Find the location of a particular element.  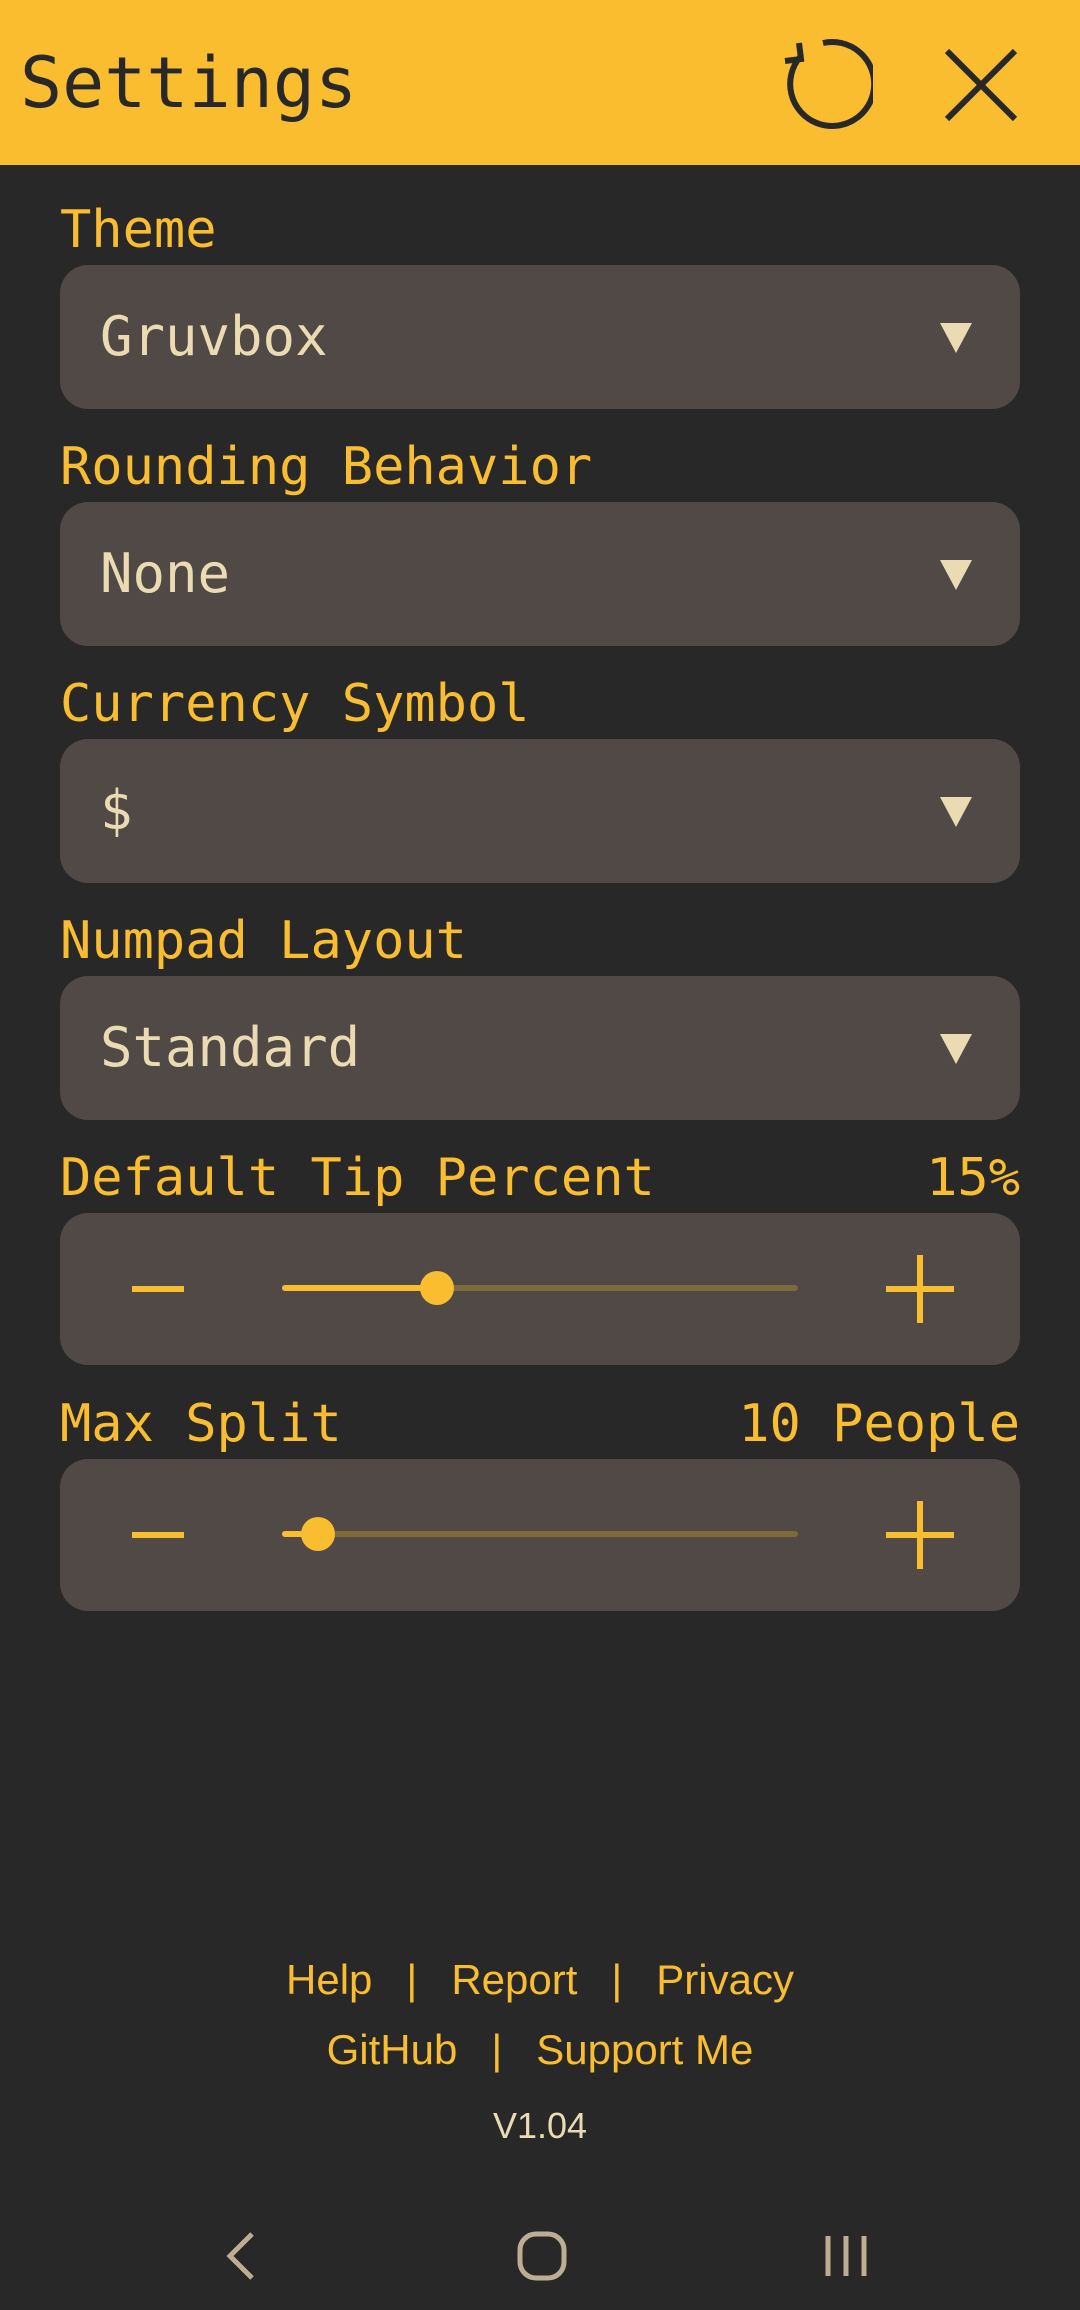

nav-home-button is located at coordinates (542, 2256).